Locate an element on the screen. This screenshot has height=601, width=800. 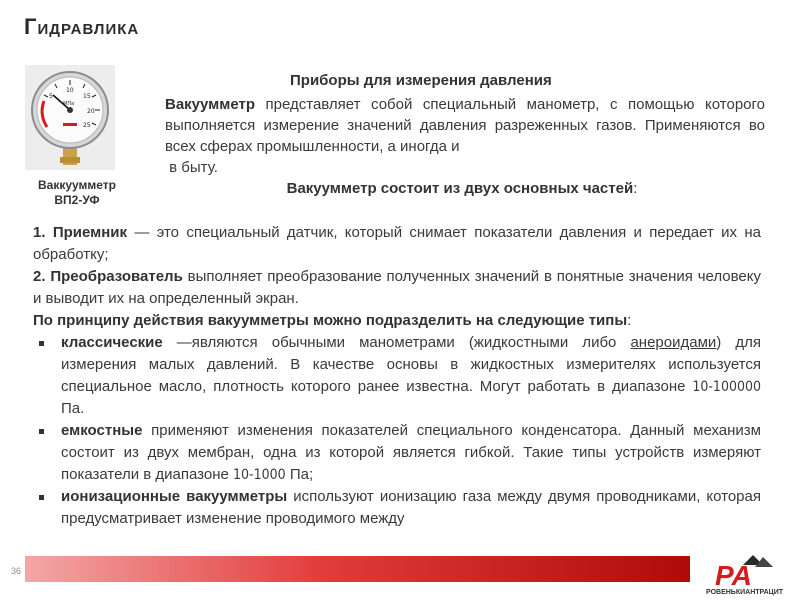
vacuum-gauge-image: 10 15 20 5 25 МПа is located at coordinates (70, 117).